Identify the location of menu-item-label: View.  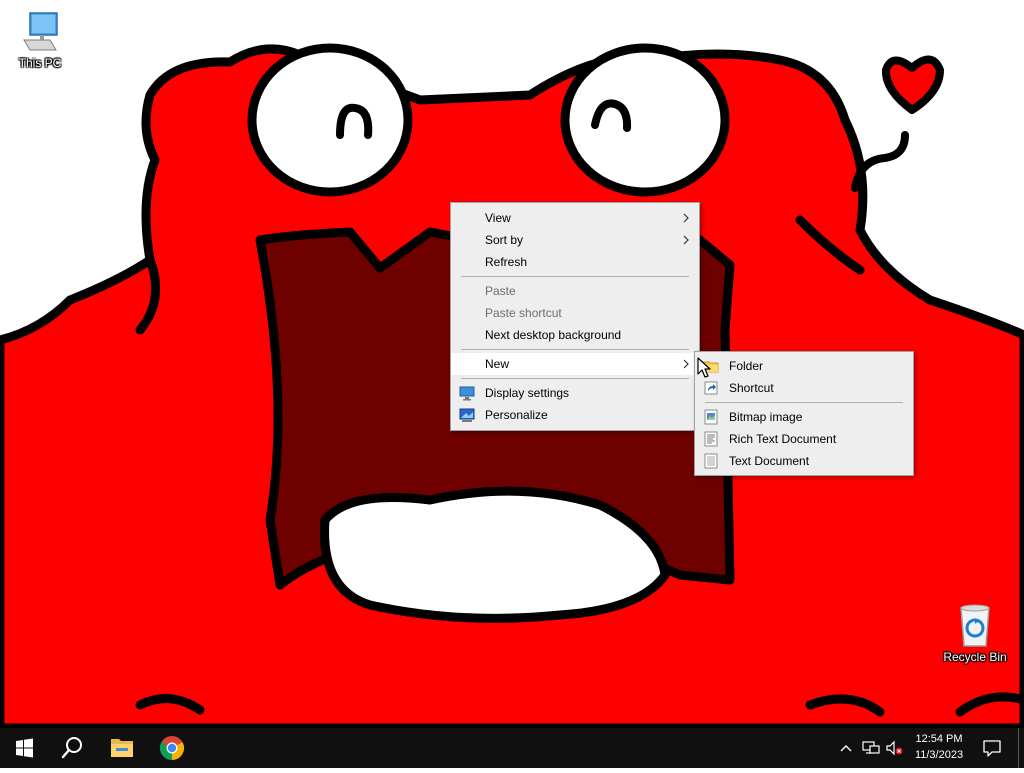
(498, 218).